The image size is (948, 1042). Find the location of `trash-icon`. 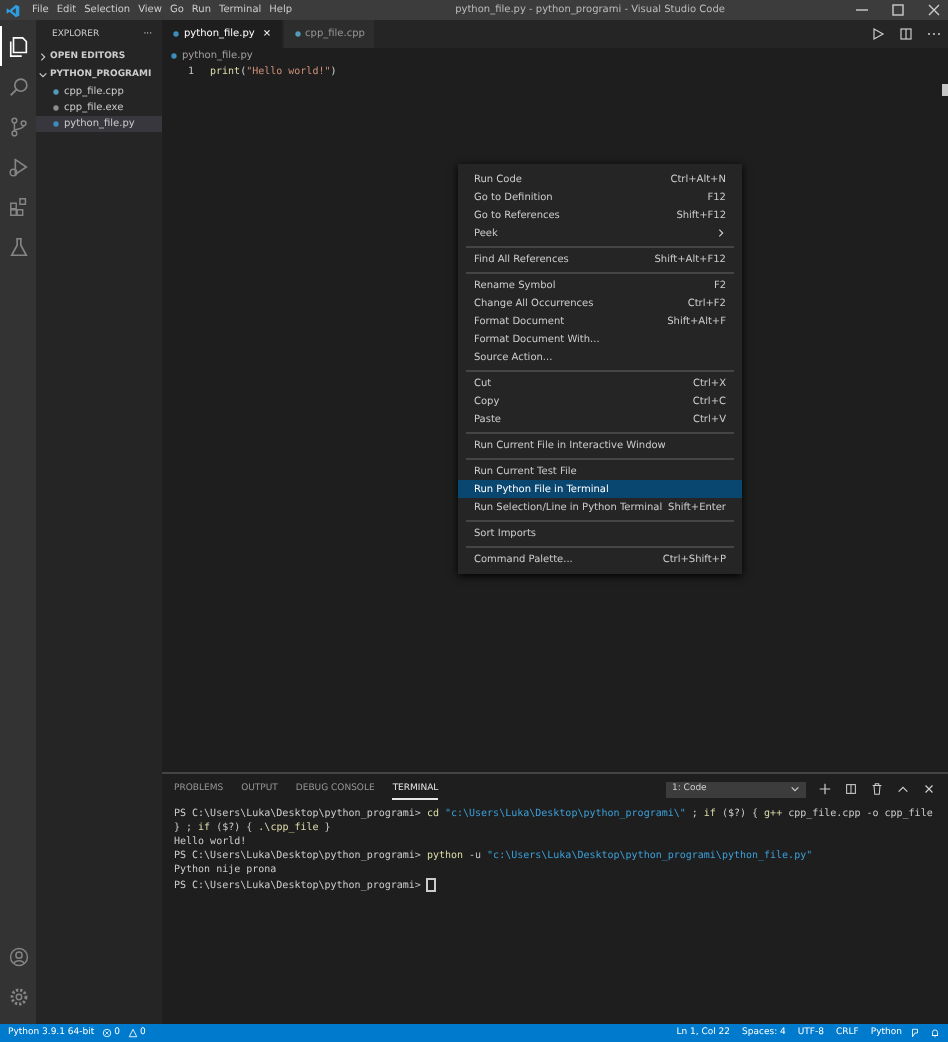

trash-icon is located at coordinates (877, 789).